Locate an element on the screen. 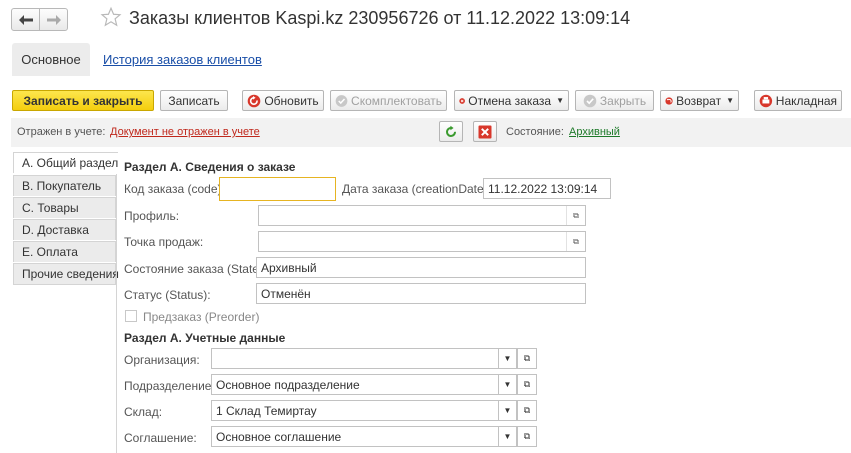 This screenshot has width=851, height=453. close-red-icon is located at coordinates (485, 131).